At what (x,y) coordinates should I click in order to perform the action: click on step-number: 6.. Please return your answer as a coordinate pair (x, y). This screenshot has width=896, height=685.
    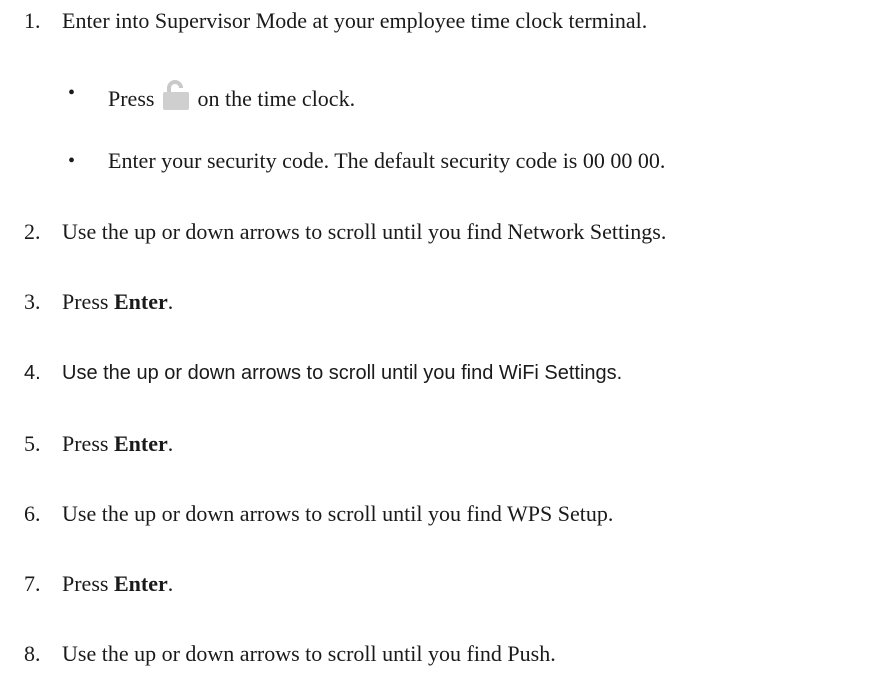
    Looking at the image, I should click on (32, 513).